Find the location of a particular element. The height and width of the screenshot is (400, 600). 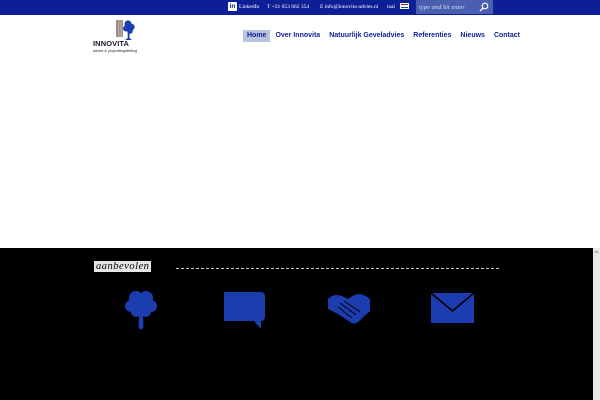

section-heading: aanbevolen is located at coordinates (123, 266).